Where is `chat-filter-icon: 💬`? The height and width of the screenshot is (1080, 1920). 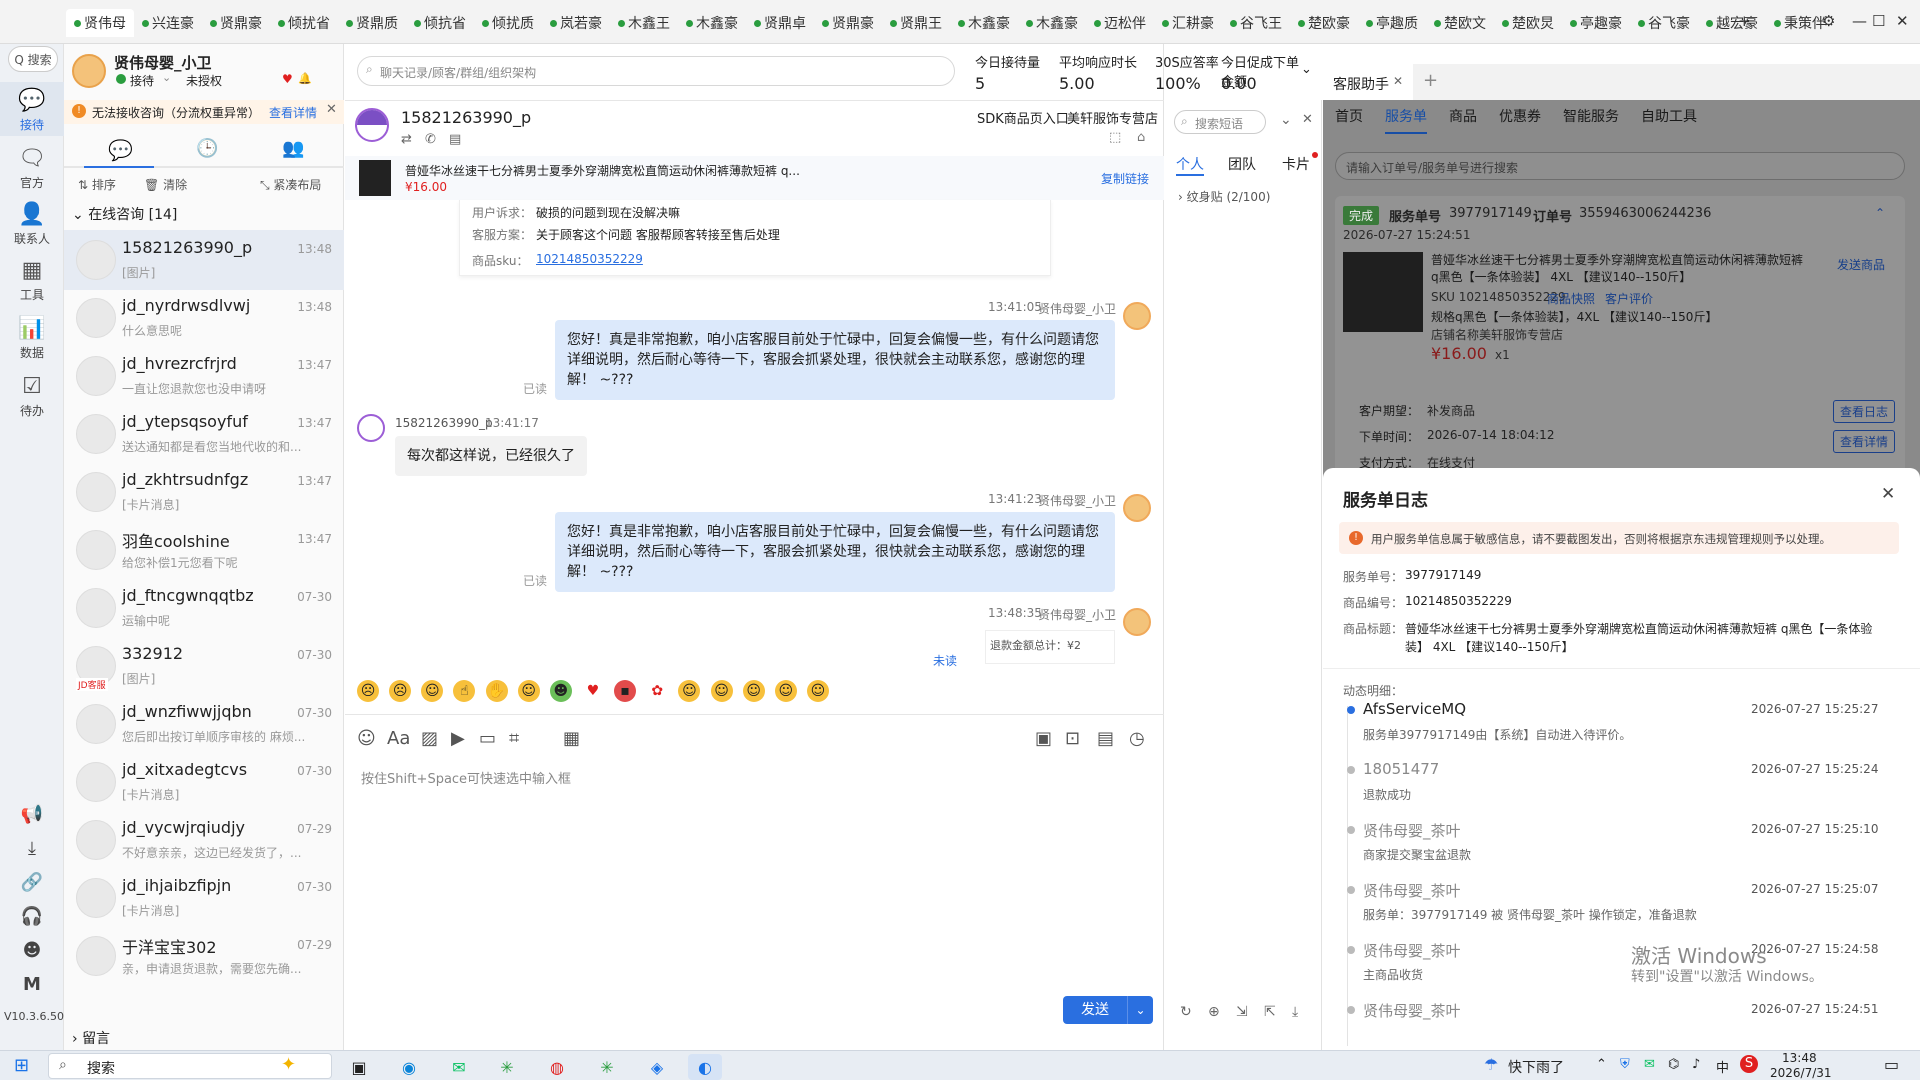 chat-filter-icon: 💬 is located at coordinates (120, 150).